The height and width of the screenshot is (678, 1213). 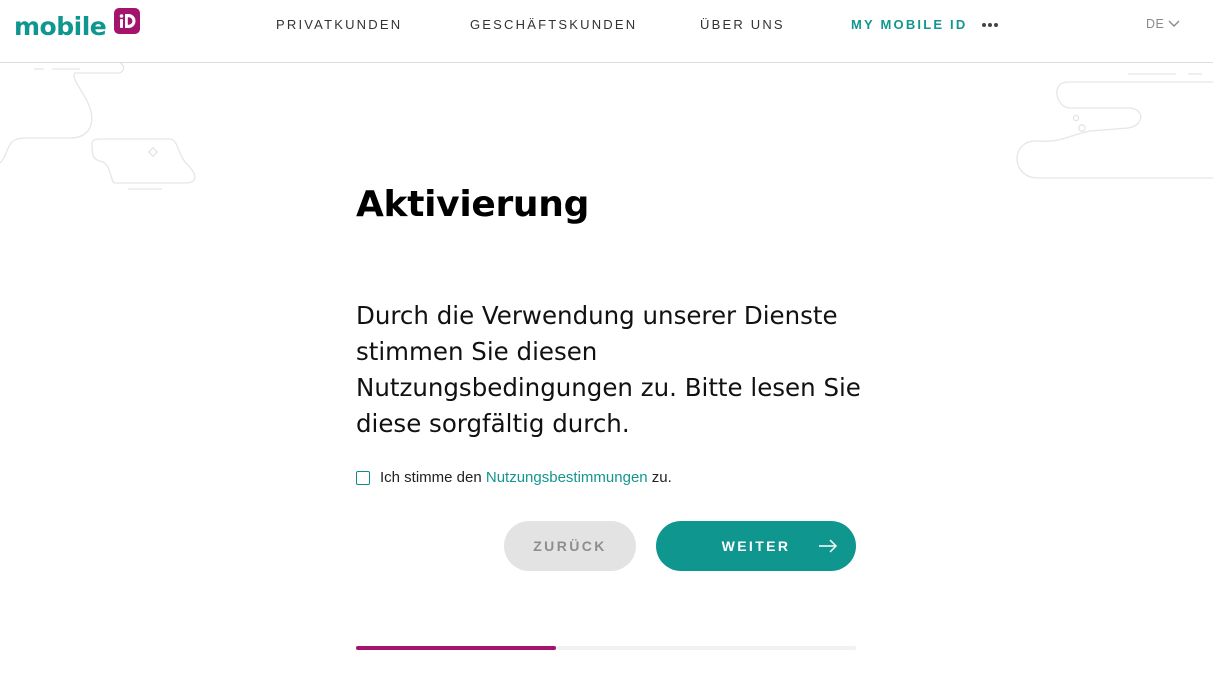 What do you see at coordinates (742, 24) in the screenshot?
I see `nav-ueber-uns: ÜBER UNS` at bounding box center [742, 24].